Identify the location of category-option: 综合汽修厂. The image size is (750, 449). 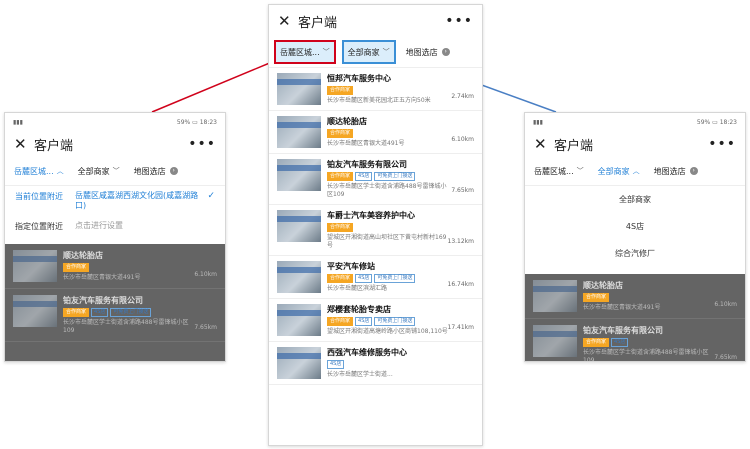
(635, 253).